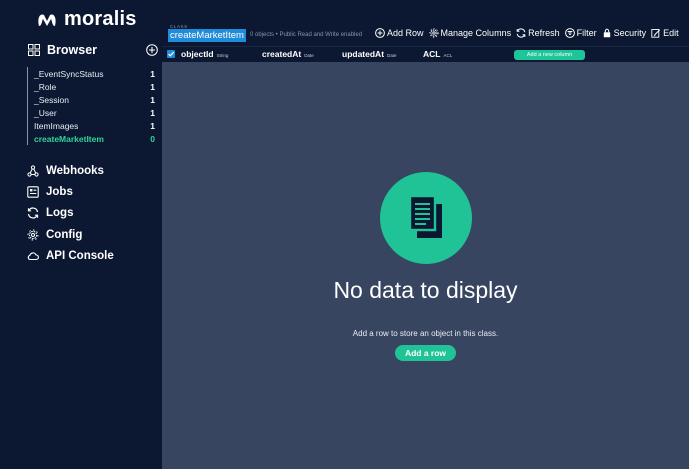 The image size is (689, 469). I want to click on moralis-logo-icon, so click(47, 20).